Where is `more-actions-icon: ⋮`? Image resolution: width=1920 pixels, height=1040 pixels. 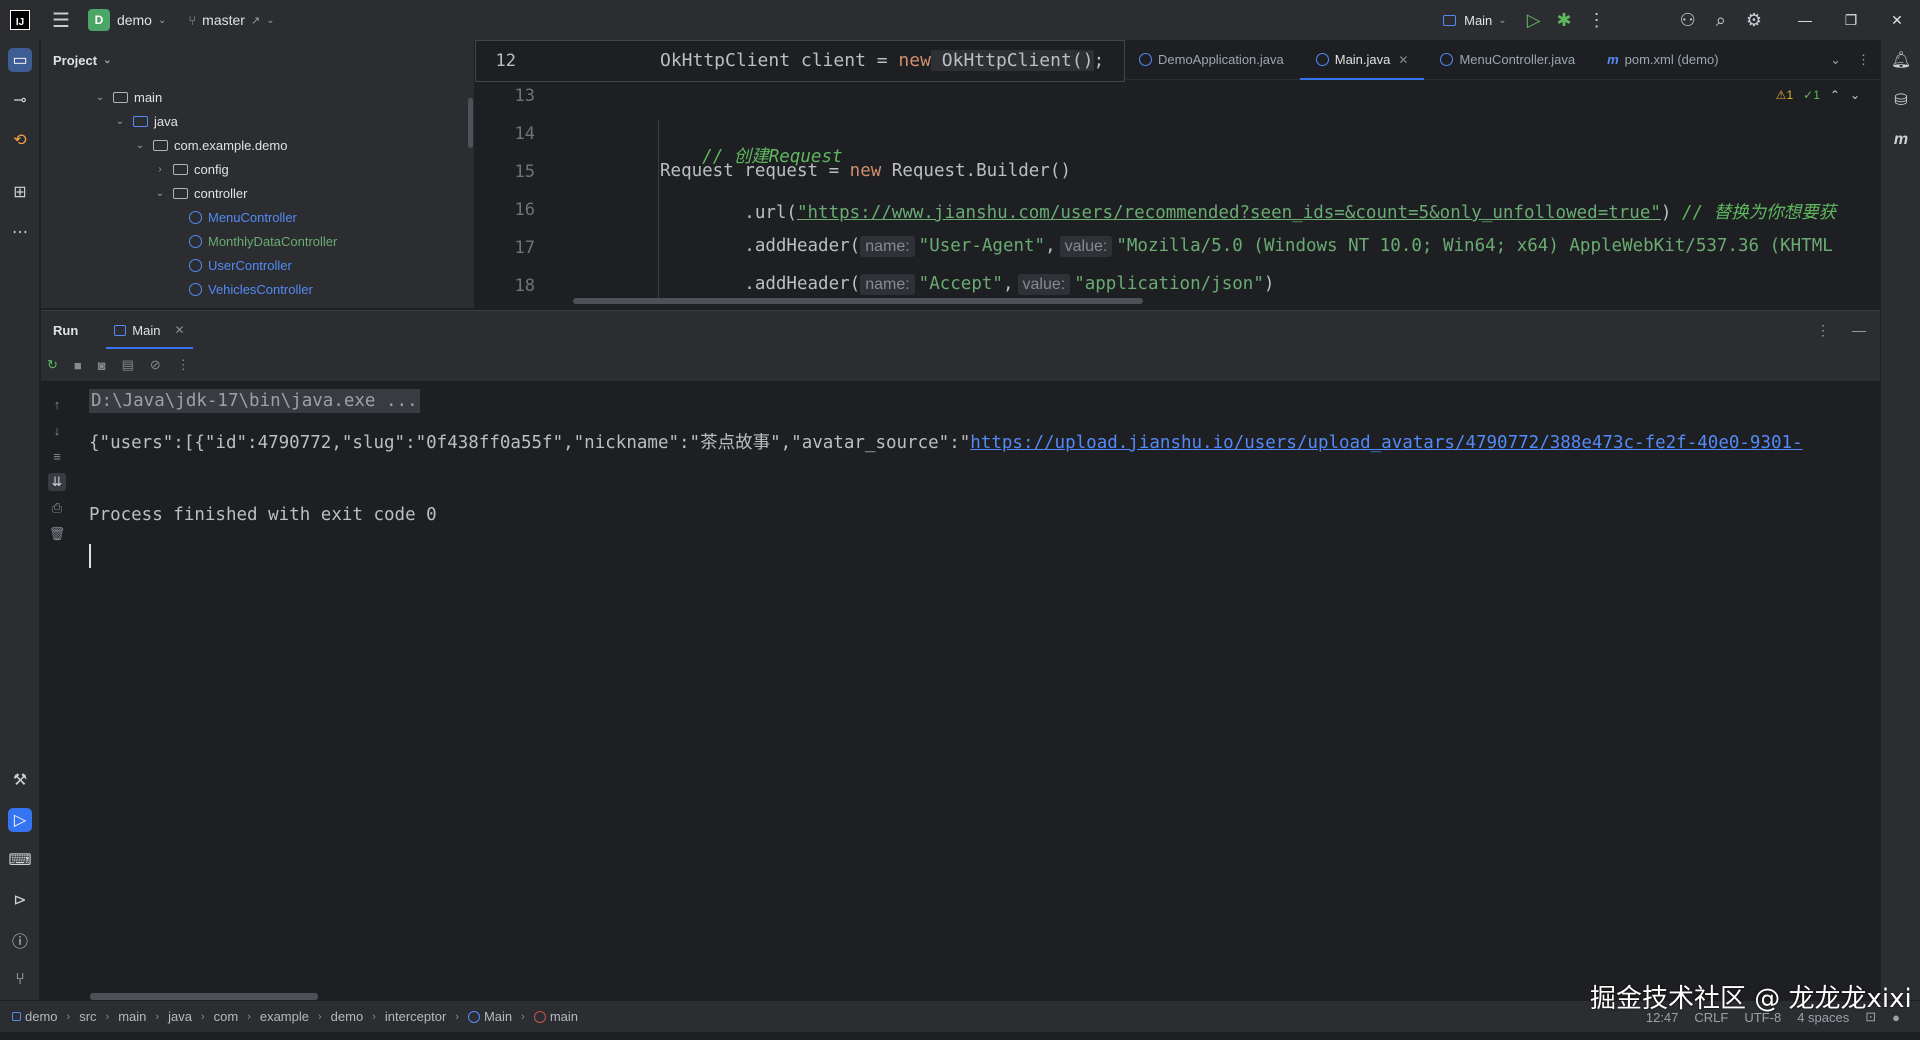
more-actions-icon: ⋮ is located at coordinates (1597, 20).